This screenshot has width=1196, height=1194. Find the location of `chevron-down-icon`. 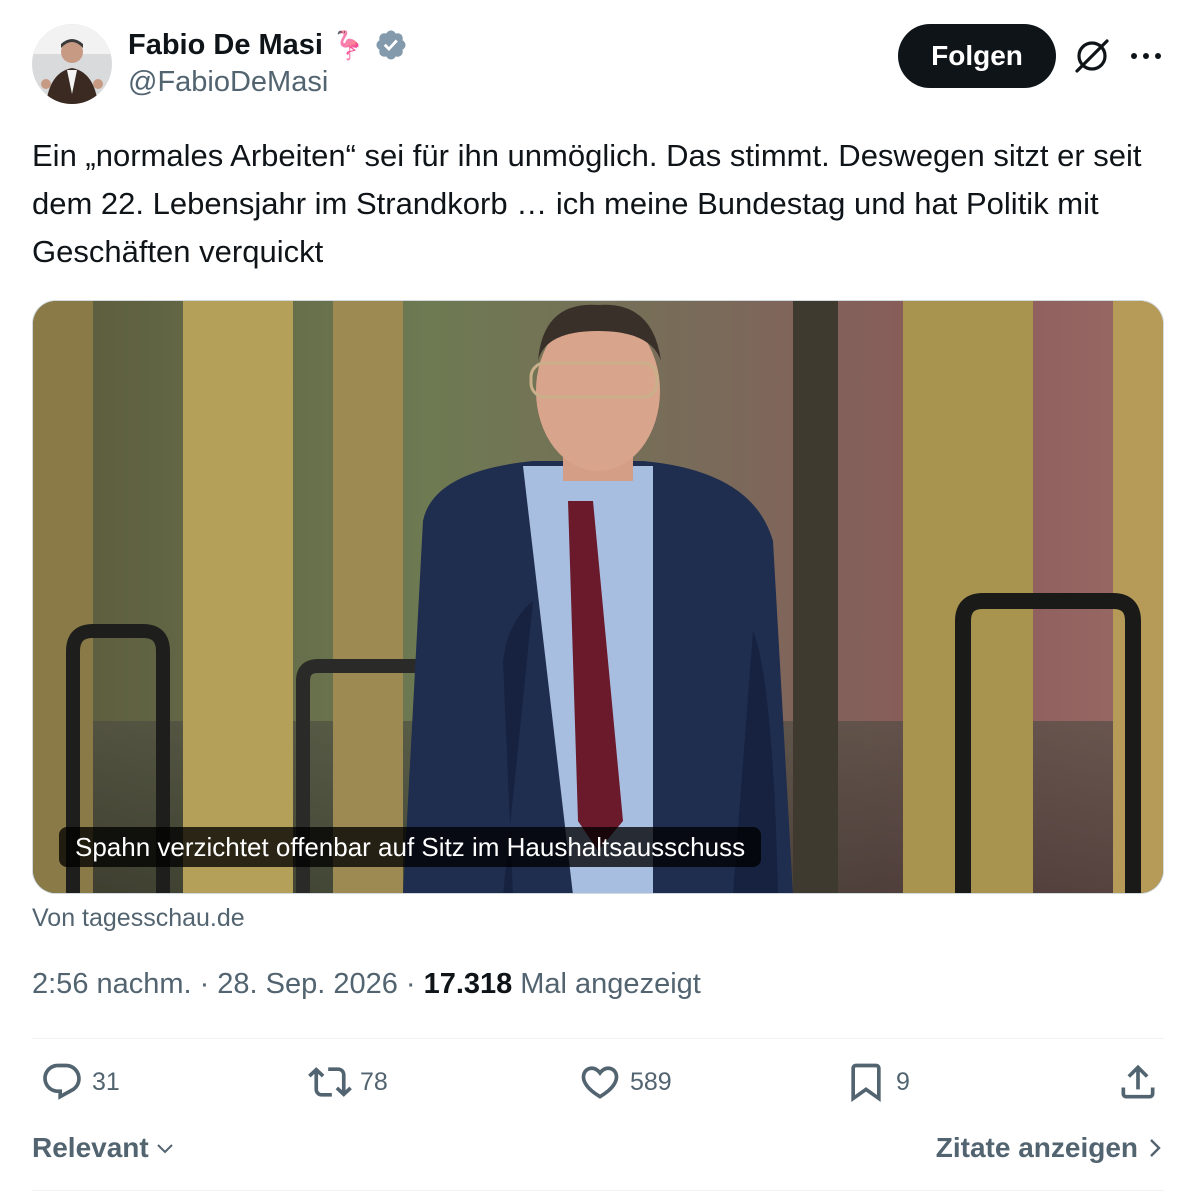

chevron-down-icon is located at coordinates (165, 1149).